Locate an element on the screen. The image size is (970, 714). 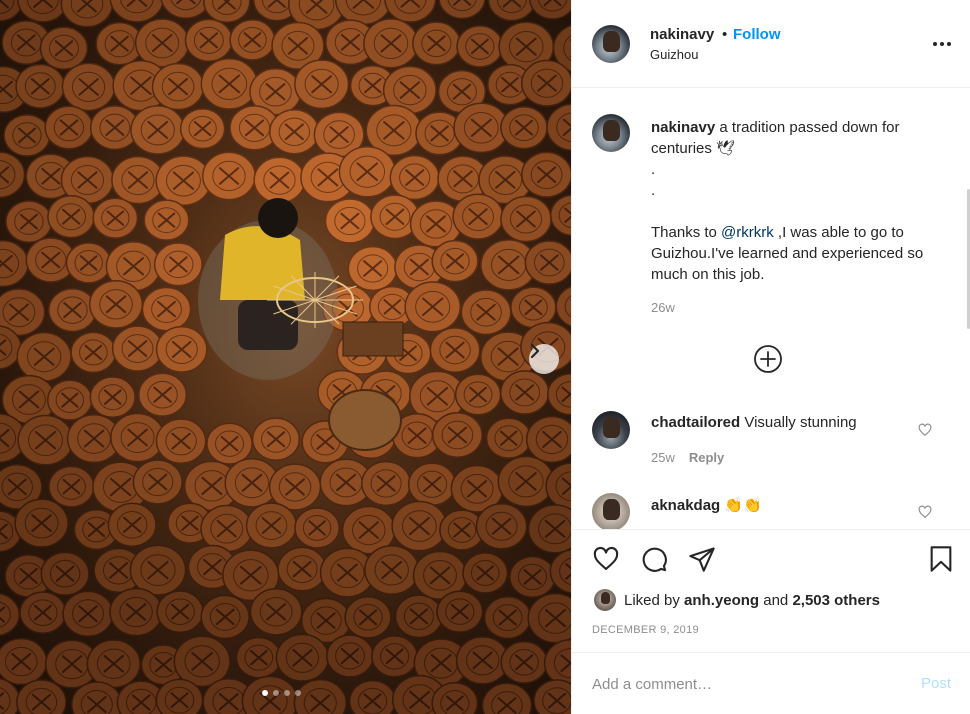
caption-thanks-prefix: Thanks to is located at coordinates (686, 232).